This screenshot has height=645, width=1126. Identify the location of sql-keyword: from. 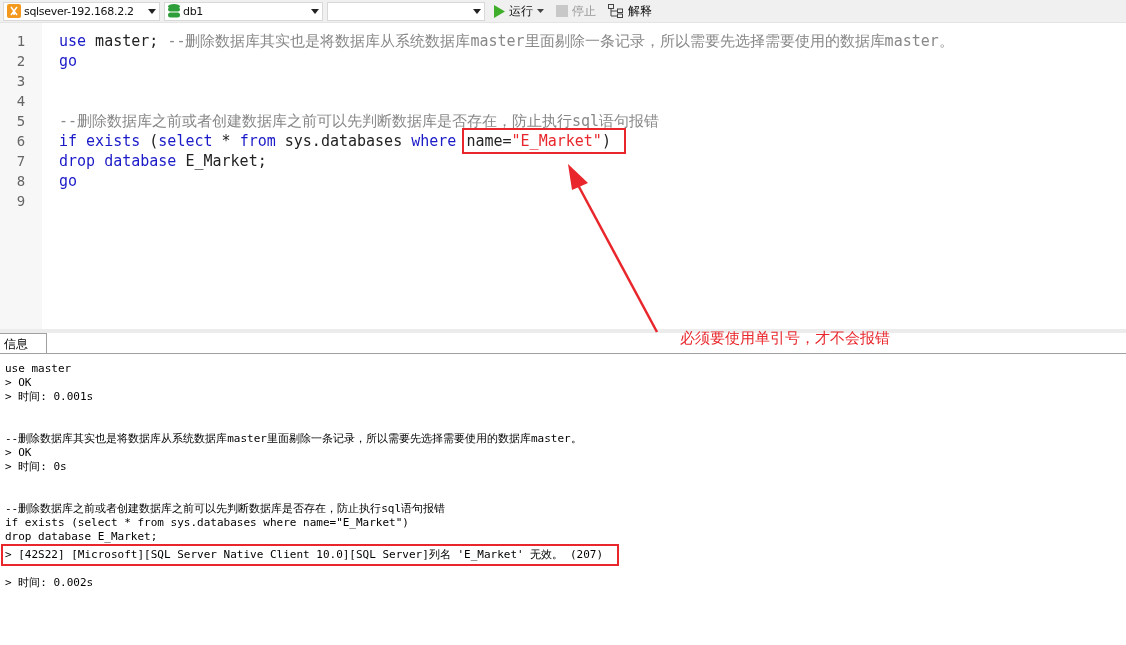
(257, 141).